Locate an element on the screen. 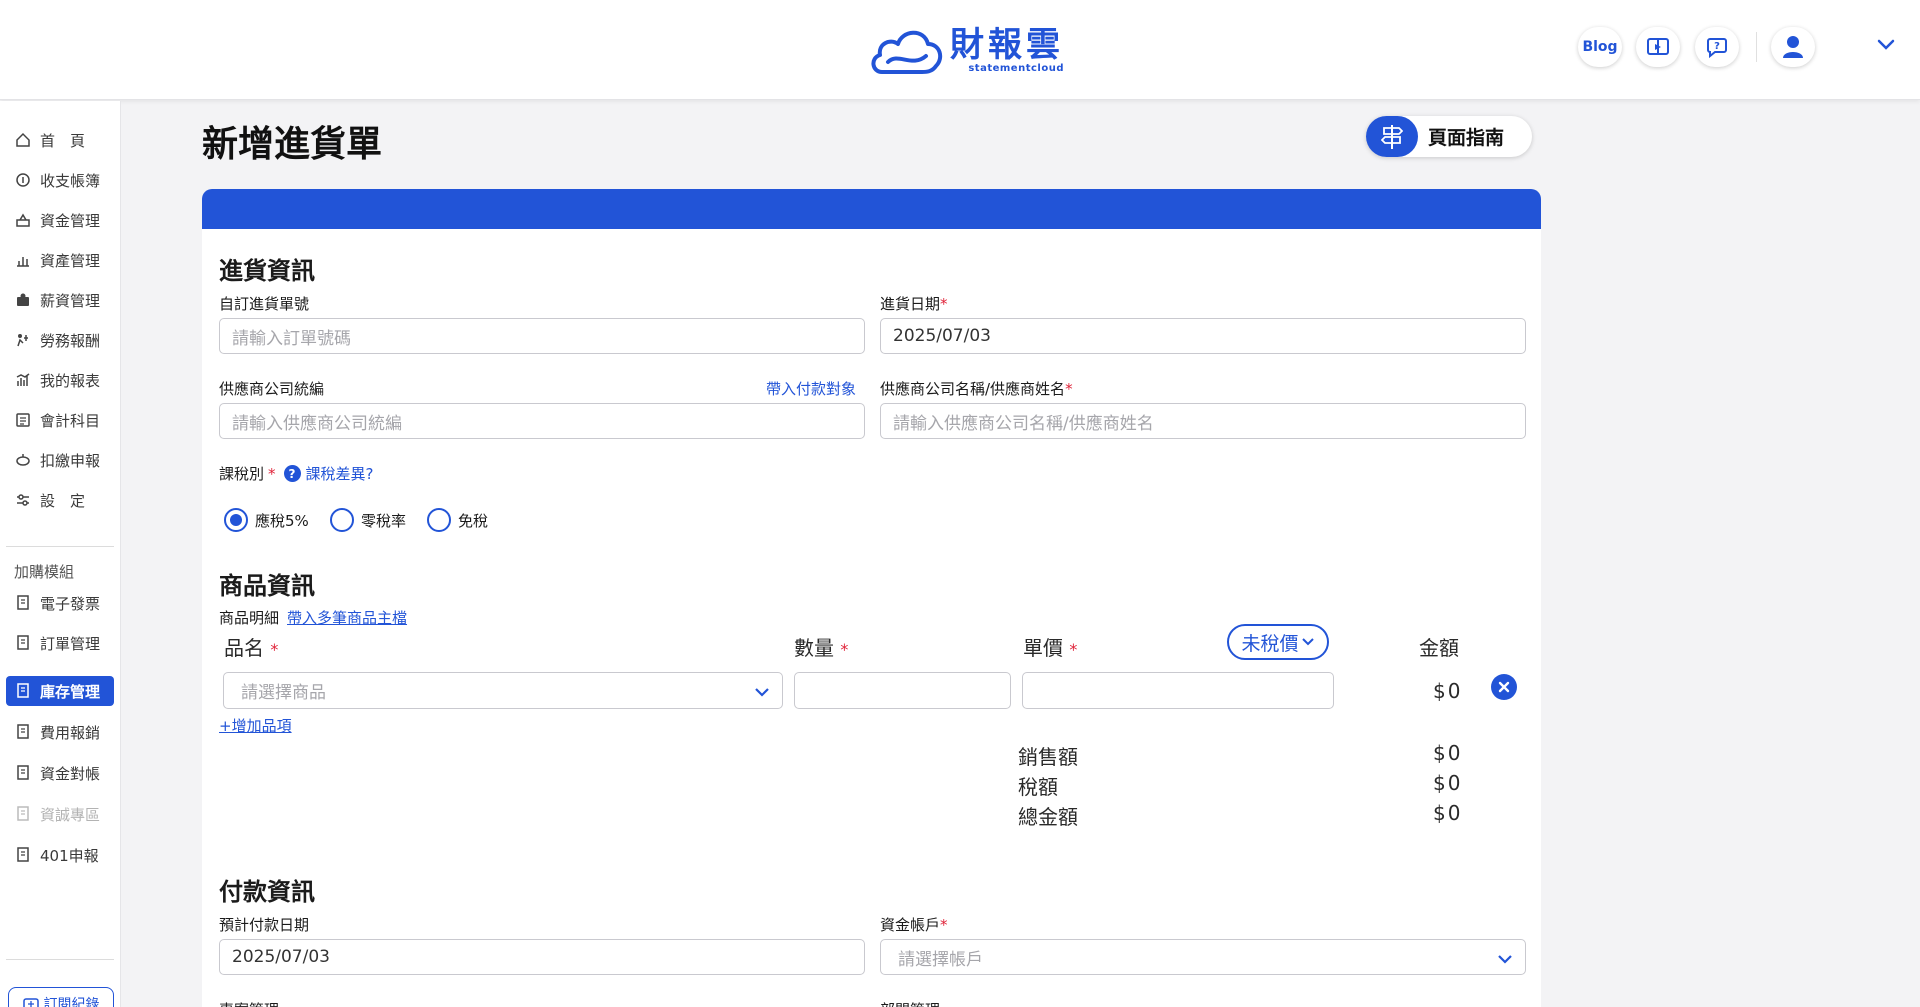  account-menu-chevron-icon is located at coordinates (1886, 45).